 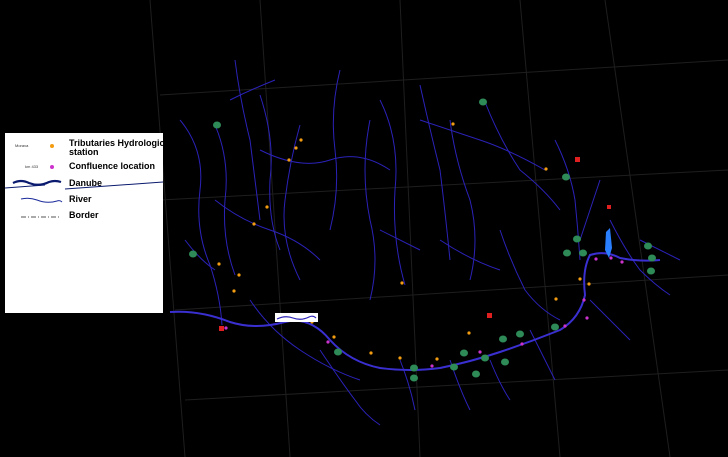 What do you see at coordinates (41, 217) in the screenshot?
I see `border-line-icon` at bounding box center [41, 217].